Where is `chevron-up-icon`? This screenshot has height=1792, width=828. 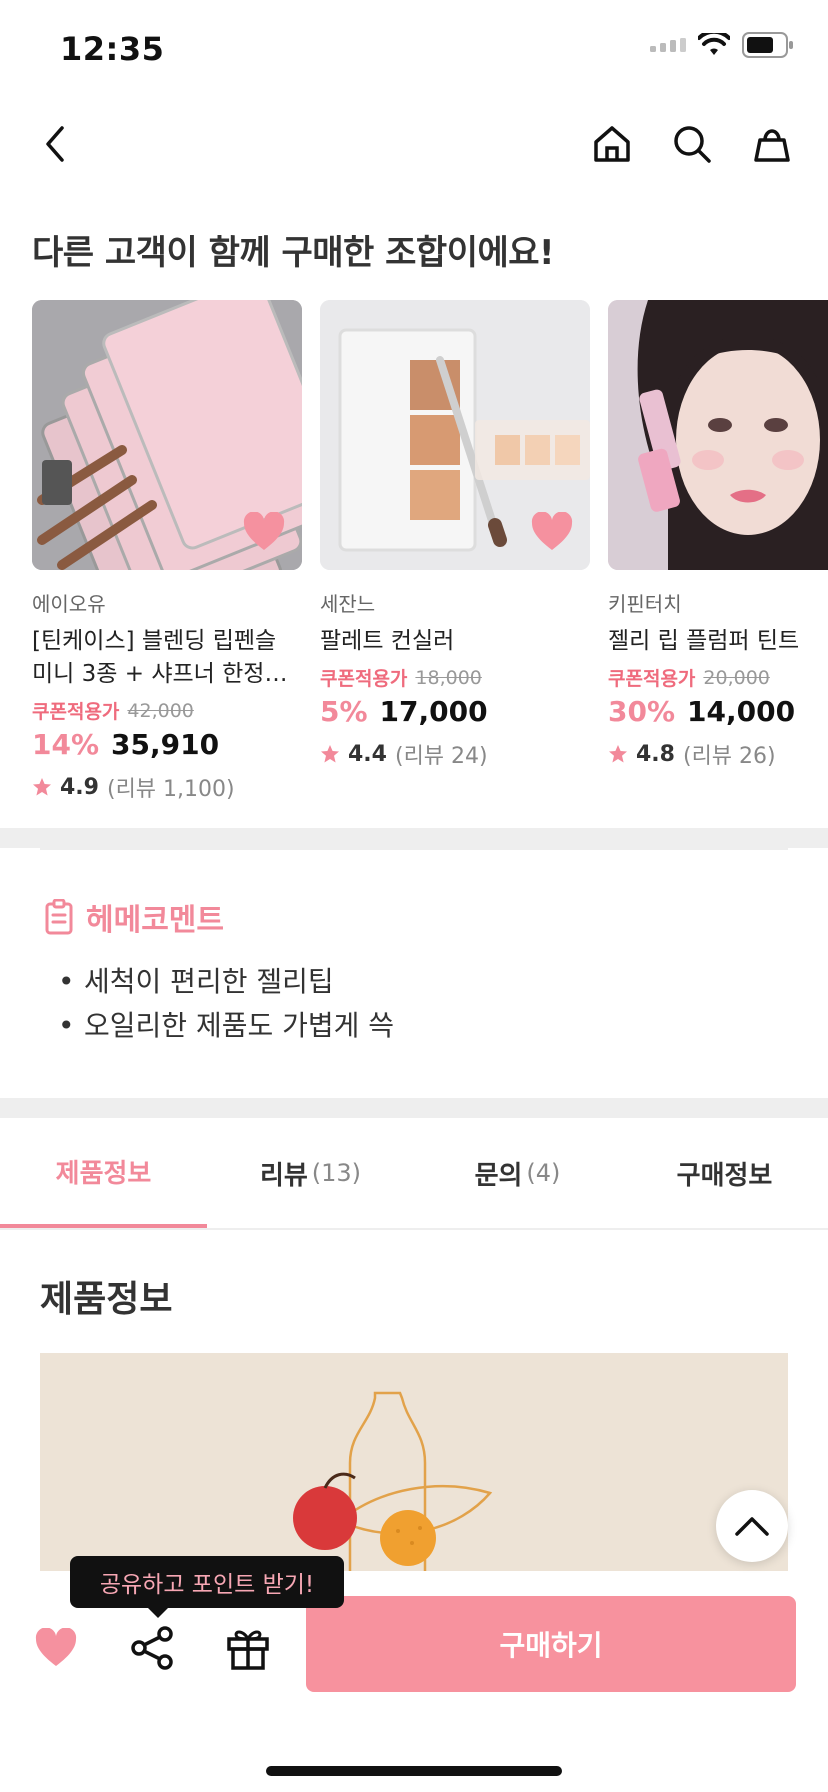 chevron-up-icon is located at coordinates (752, 1526).